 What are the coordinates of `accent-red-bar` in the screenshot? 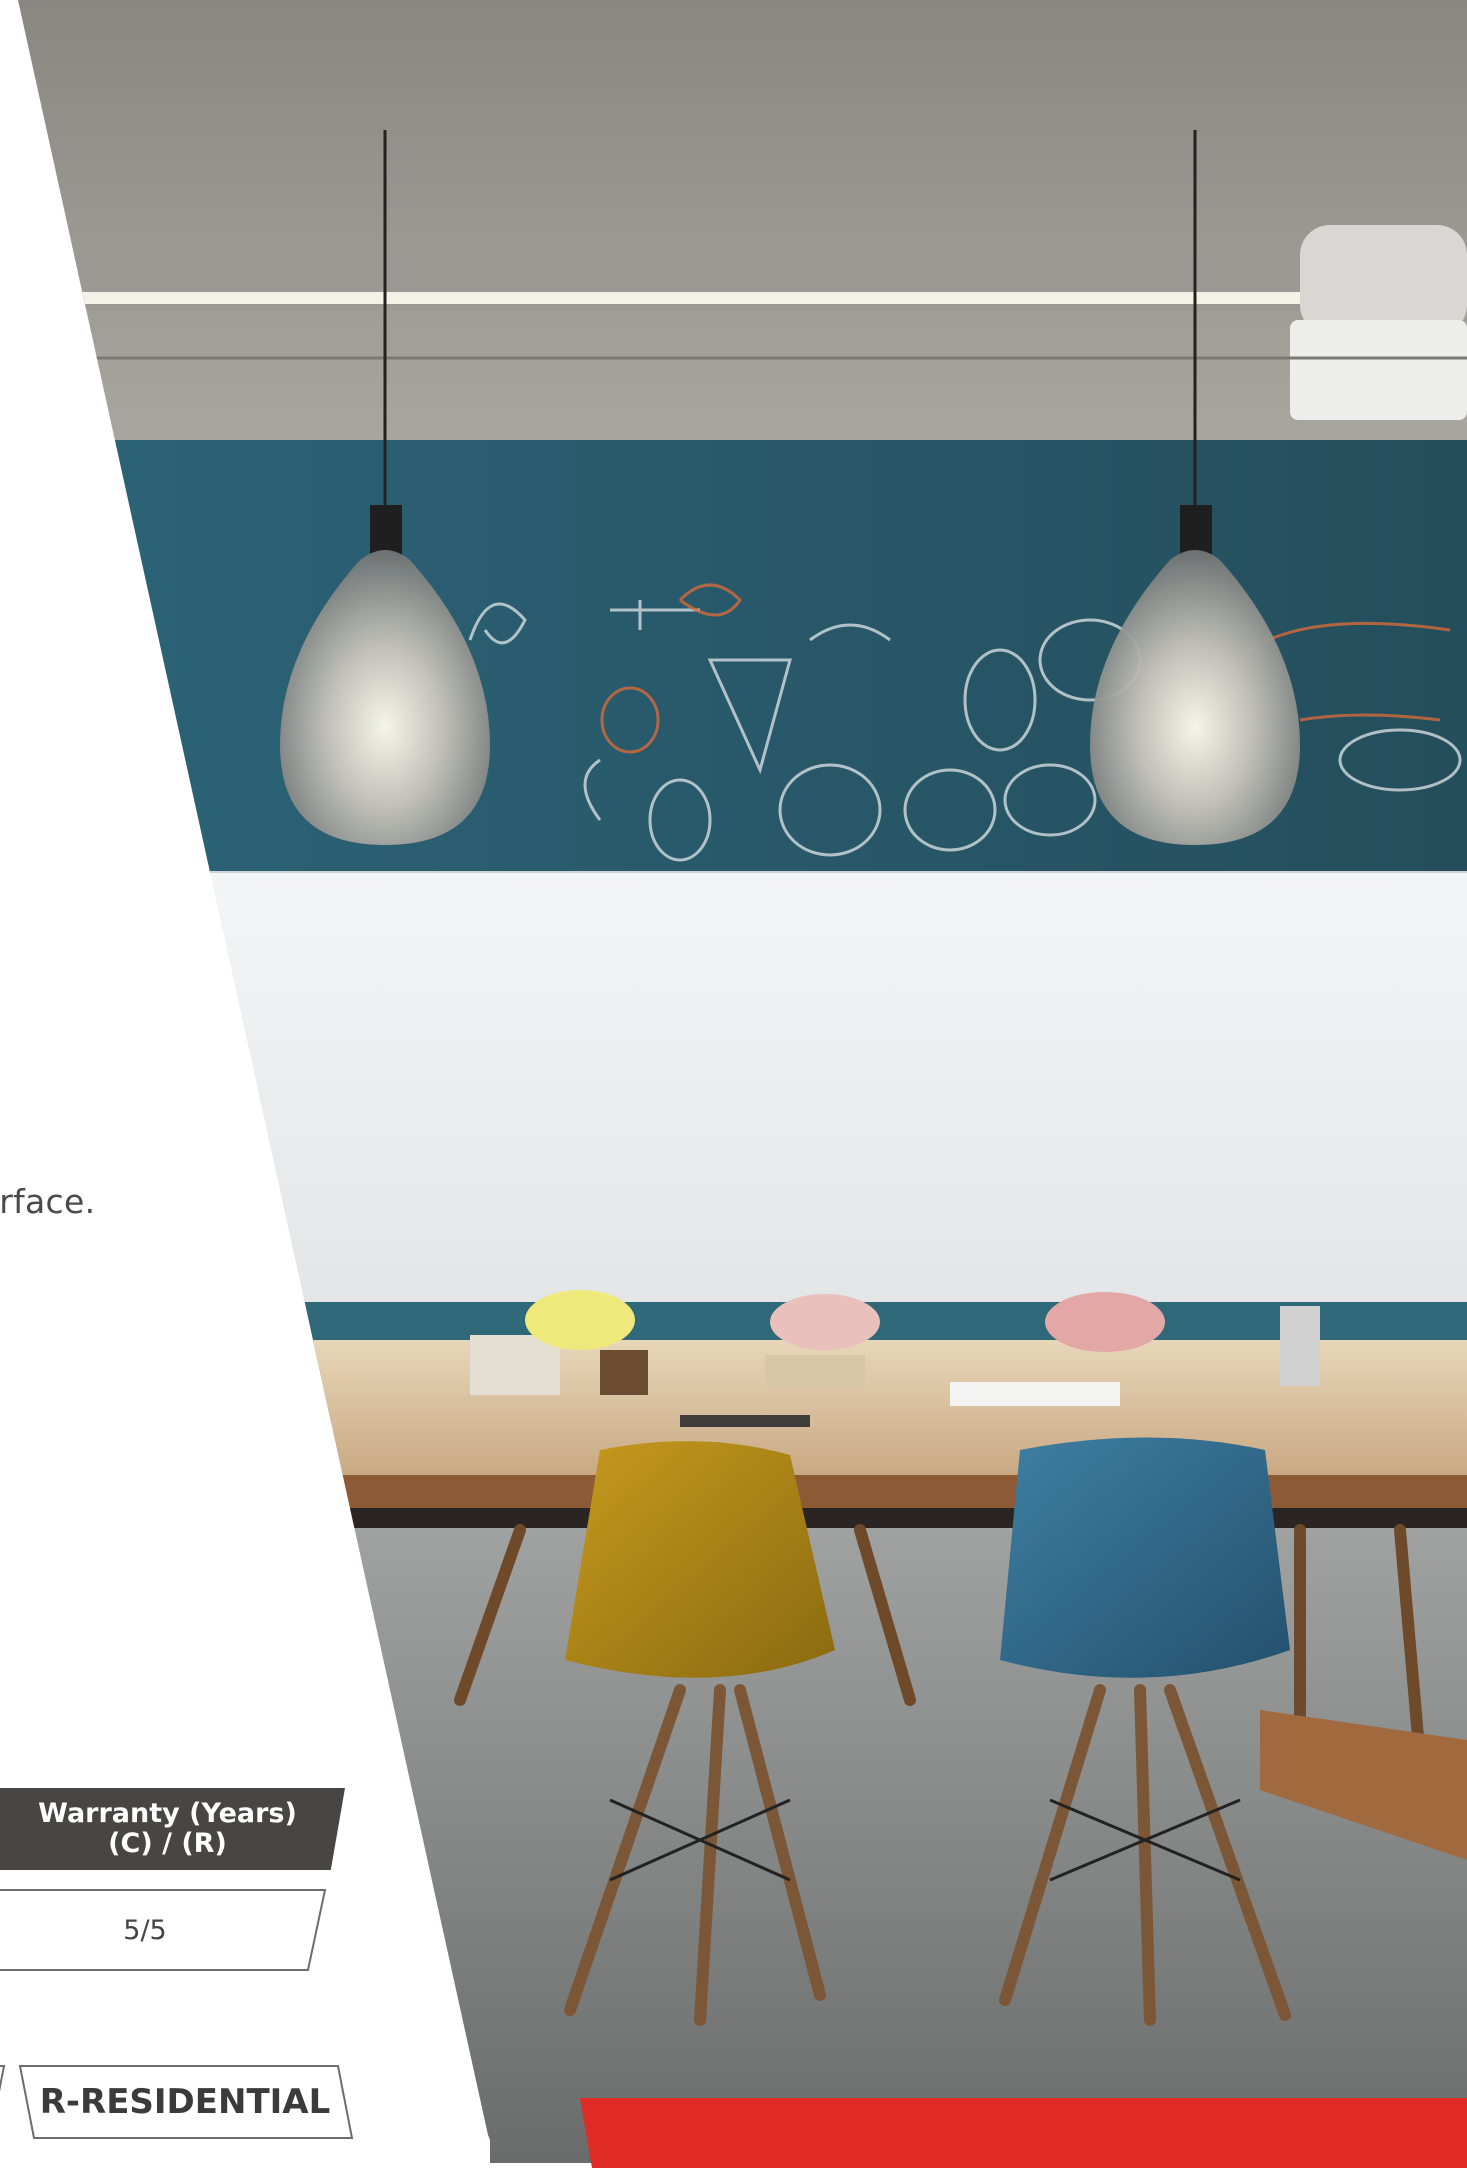 It's located at (1023, 2133).